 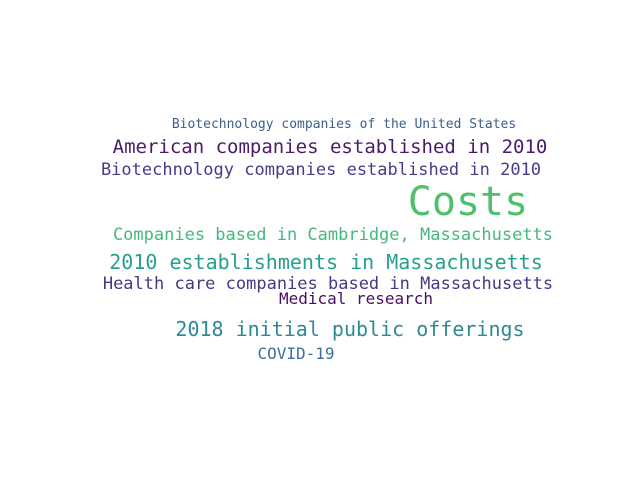 What do you see at coordinates (468, 202) in the screenshot?
I see `word-costs: Costs` at bounding box center [468, 202].